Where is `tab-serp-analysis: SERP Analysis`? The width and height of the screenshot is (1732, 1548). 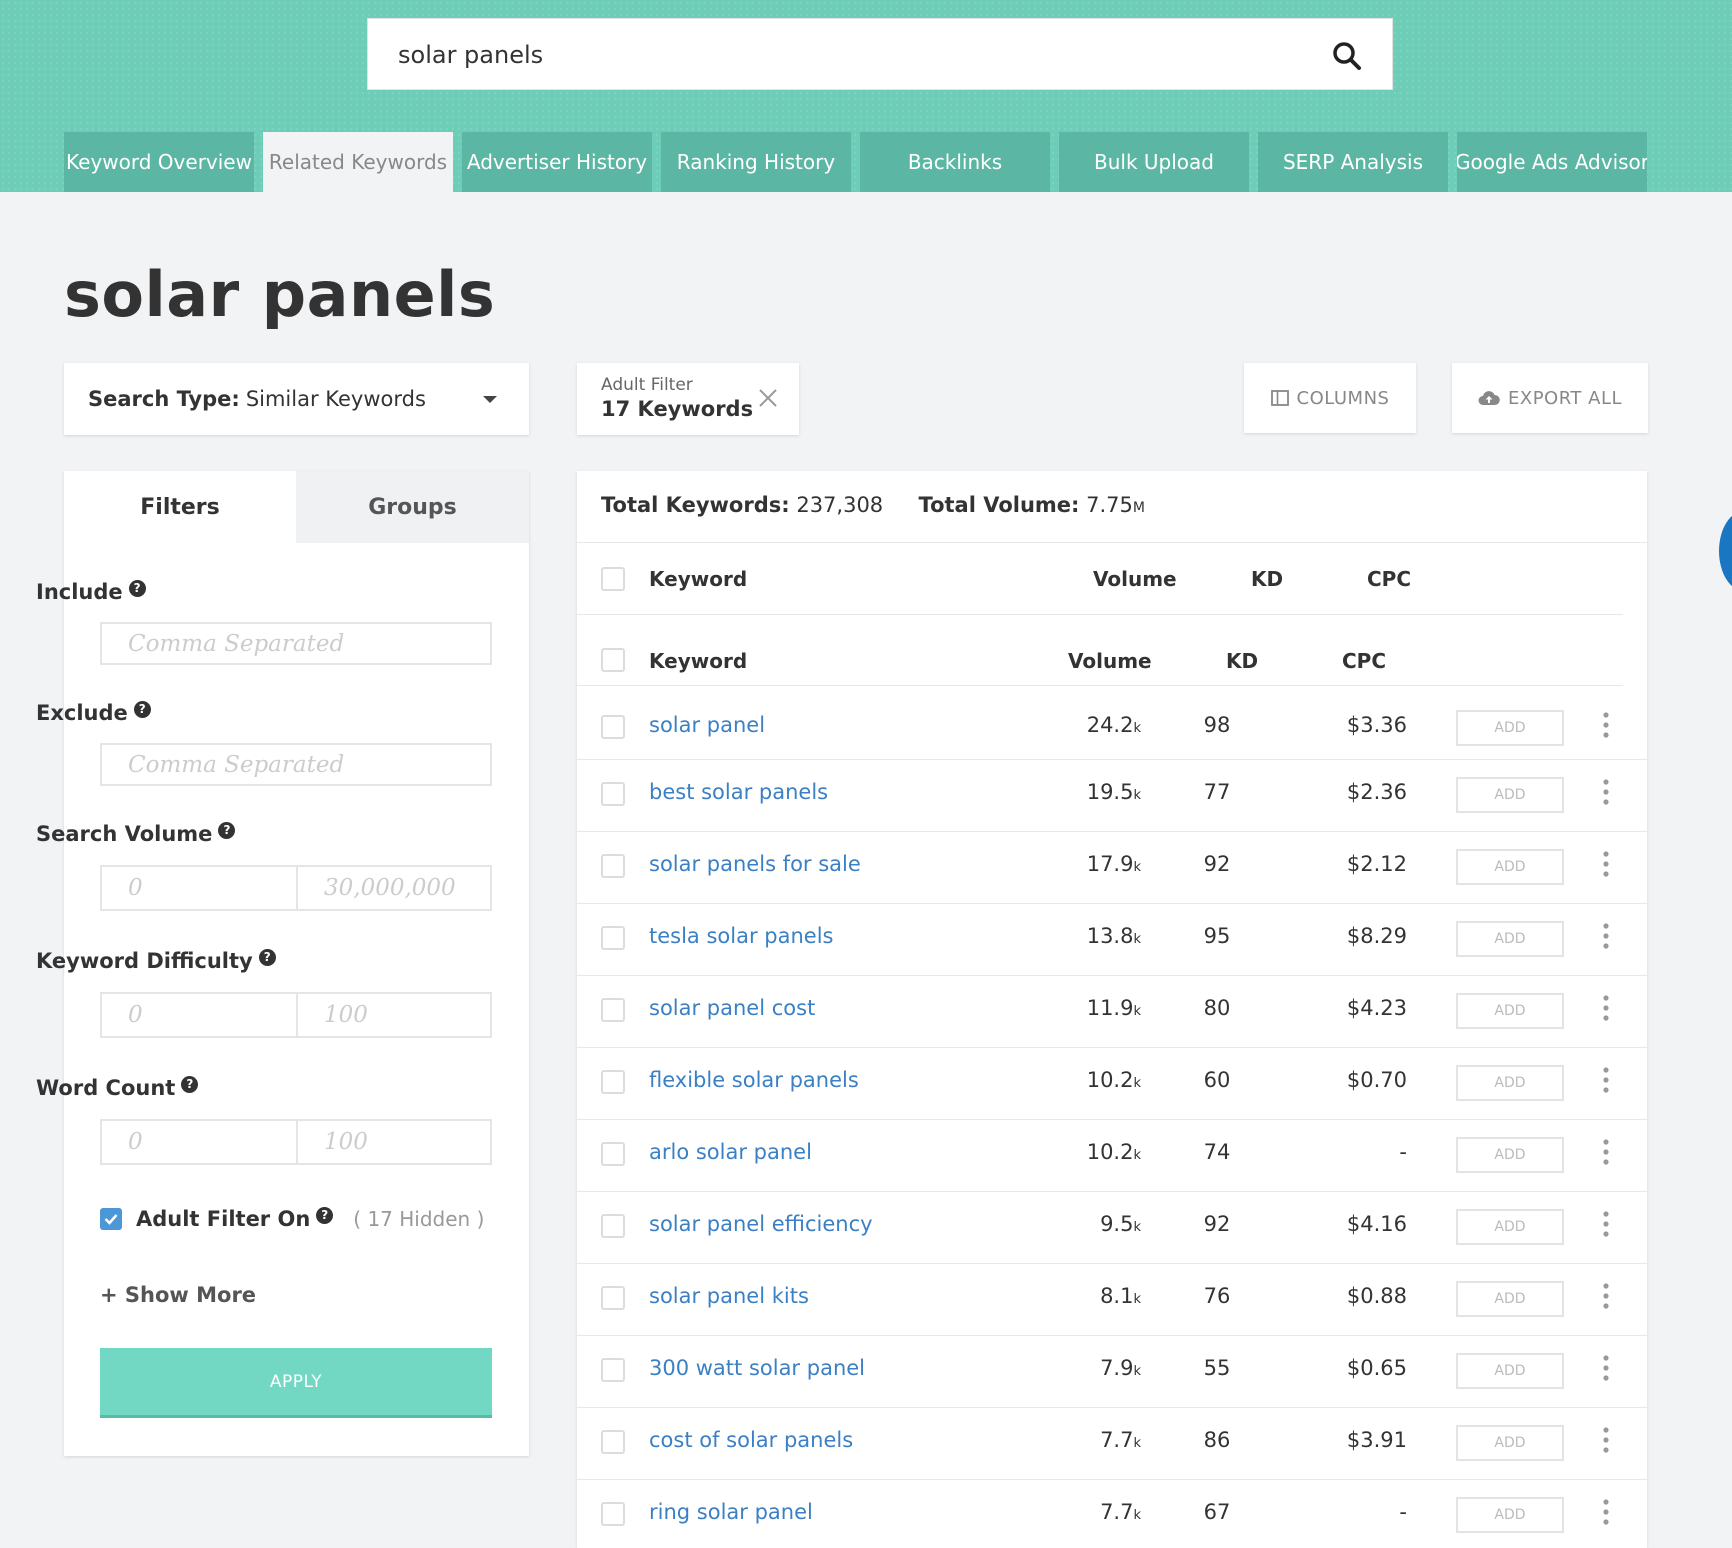
tab-serp-analysis: SERP Analysis is located at coordinates (1353, 162).